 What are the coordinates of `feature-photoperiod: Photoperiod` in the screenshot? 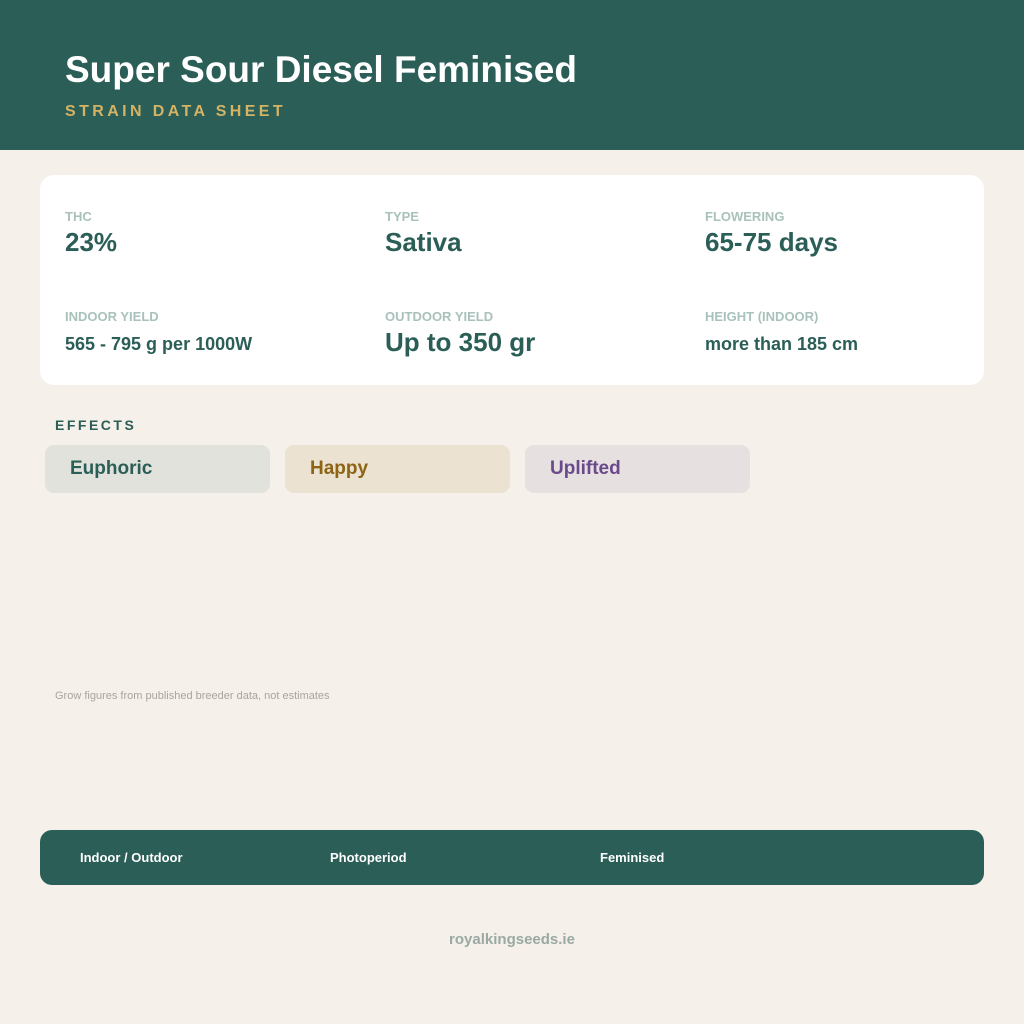 It's located at (368, 857).